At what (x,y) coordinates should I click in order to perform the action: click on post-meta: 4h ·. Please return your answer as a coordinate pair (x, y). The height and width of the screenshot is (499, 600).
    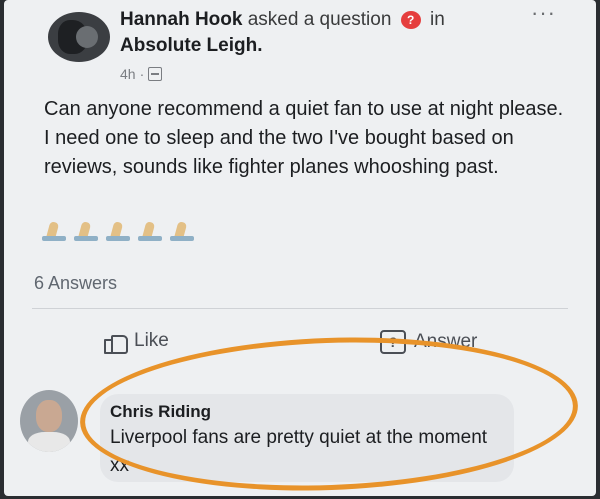
    Looking at the image, I should click on (141, 74).